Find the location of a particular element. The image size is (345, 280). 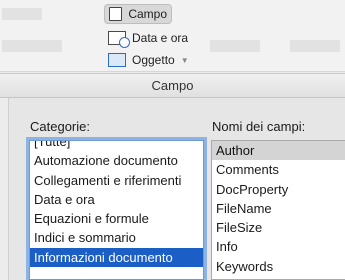

campo-item: FileName is located at coordinates (278, 208).